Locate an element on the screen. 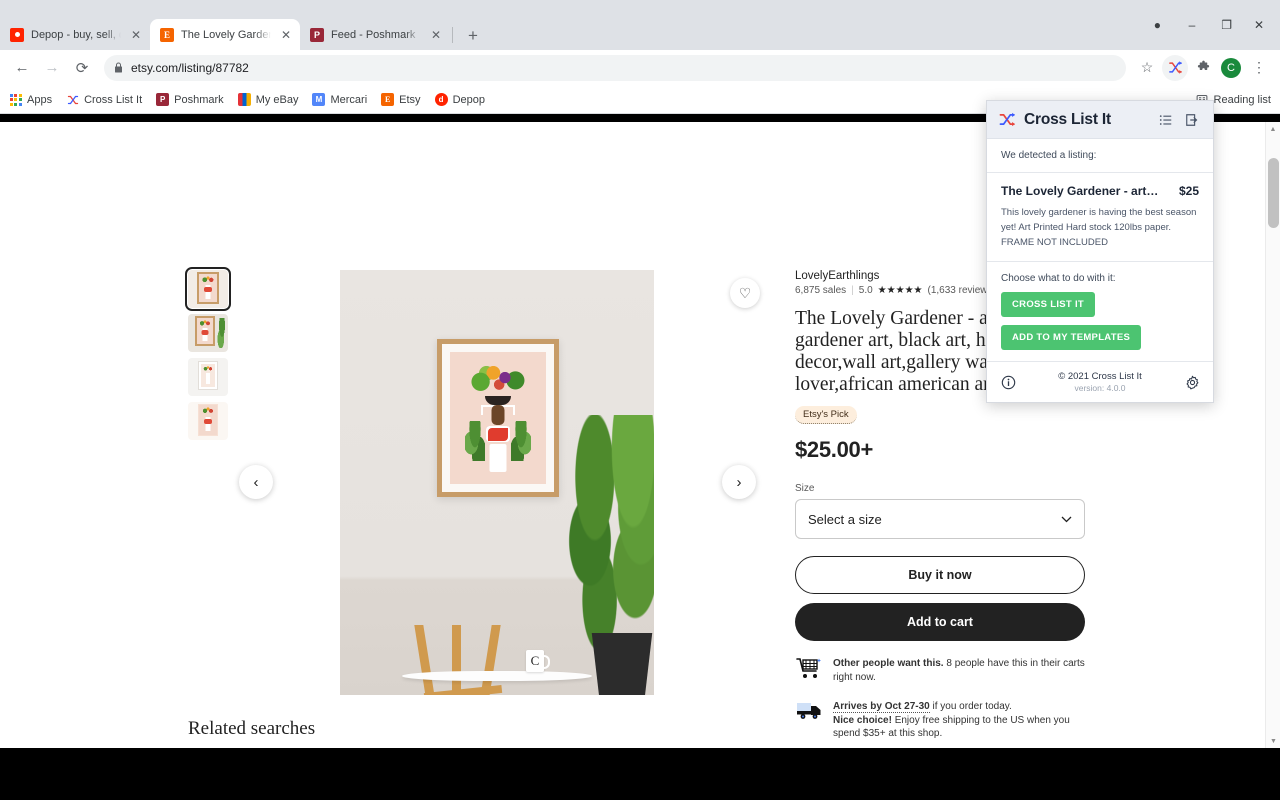  reading-list-label: Reading list is located at coordinates (1242, 99).